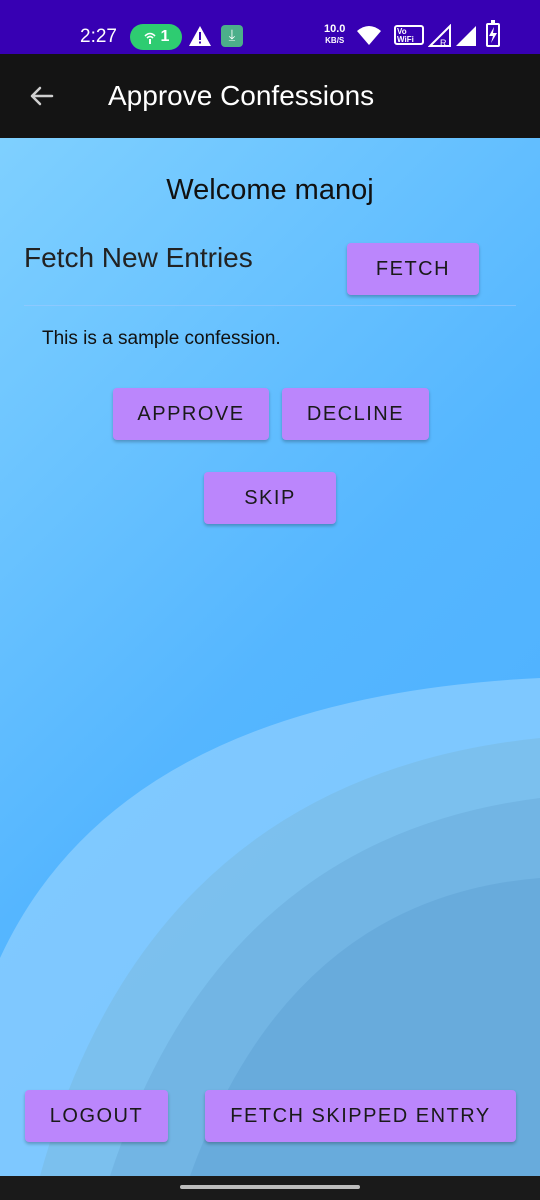 The height and width of the screenshot is (1200, 540). I want to click on speed-value: 10.0, so click(335, 29).